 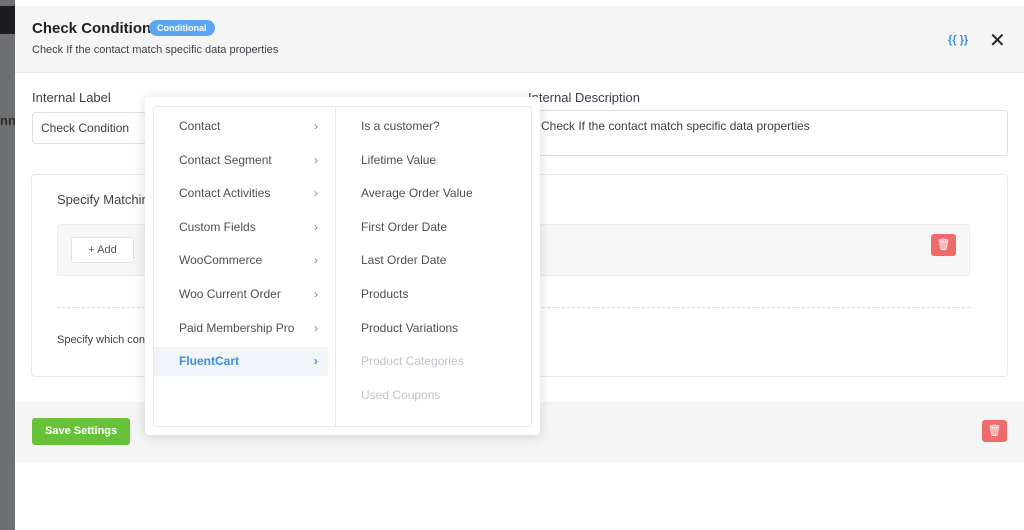 What do you see at coordinates (417, 193) in the screenshot?
I see `menu-option-item: Average Order Value` at bounding box center [417, 193].